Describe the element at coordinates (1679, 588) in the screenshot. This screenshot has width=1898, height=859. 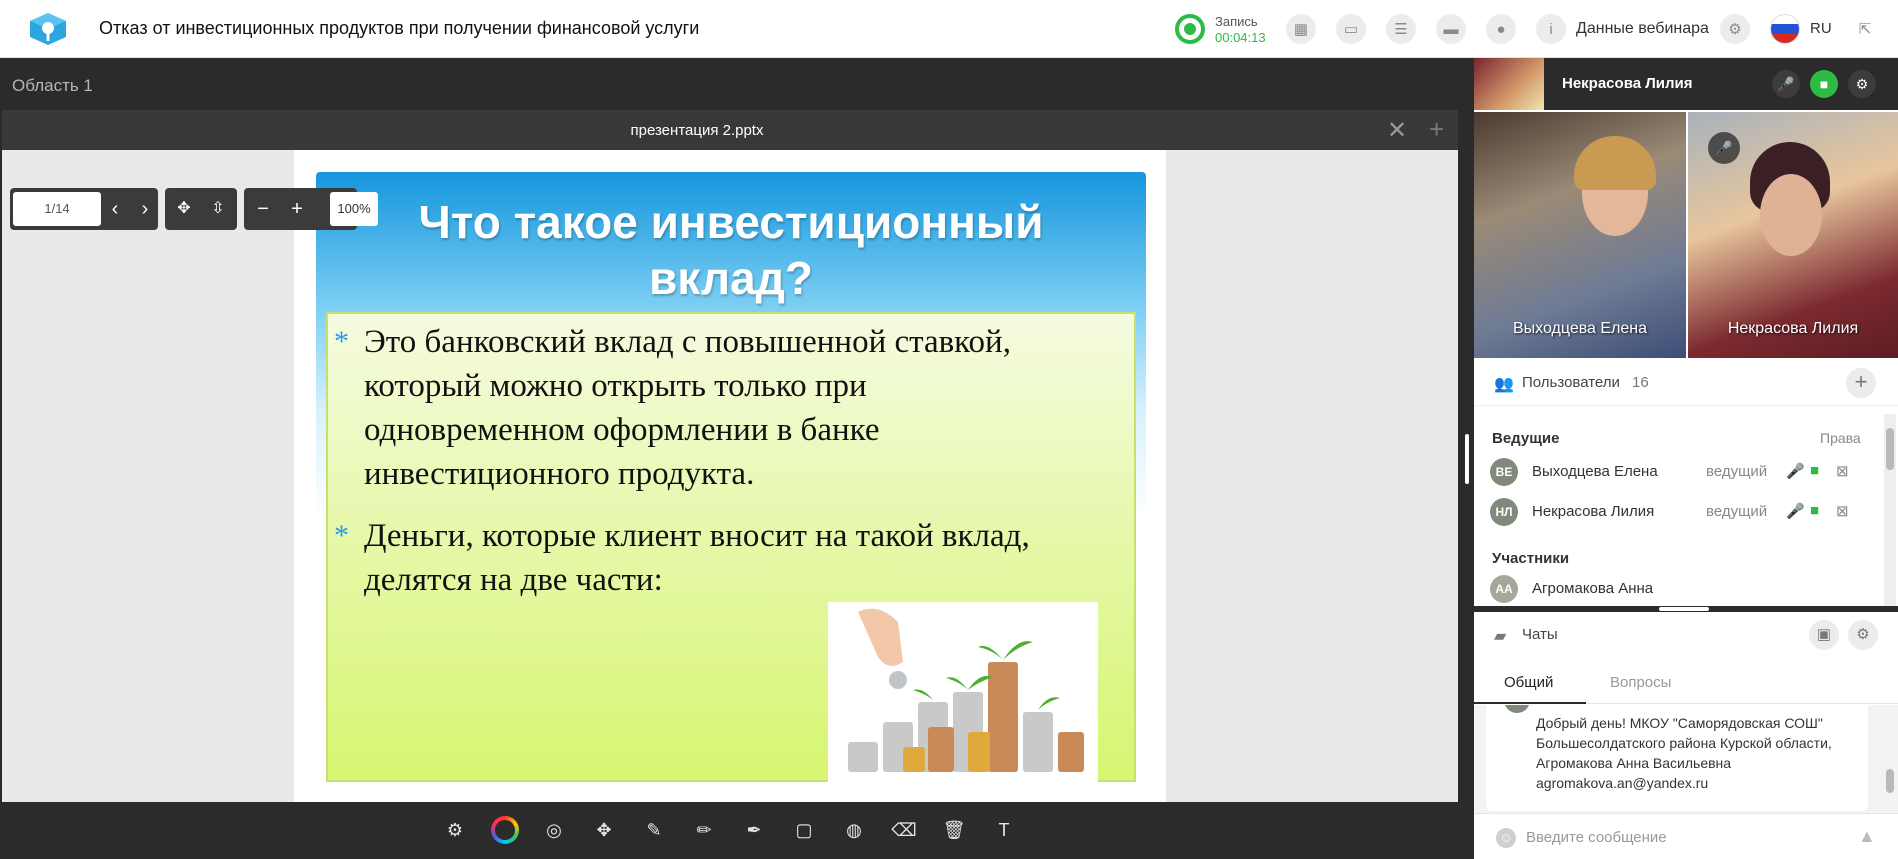
I see `user-row: АА Агромакова Анна` at that location.